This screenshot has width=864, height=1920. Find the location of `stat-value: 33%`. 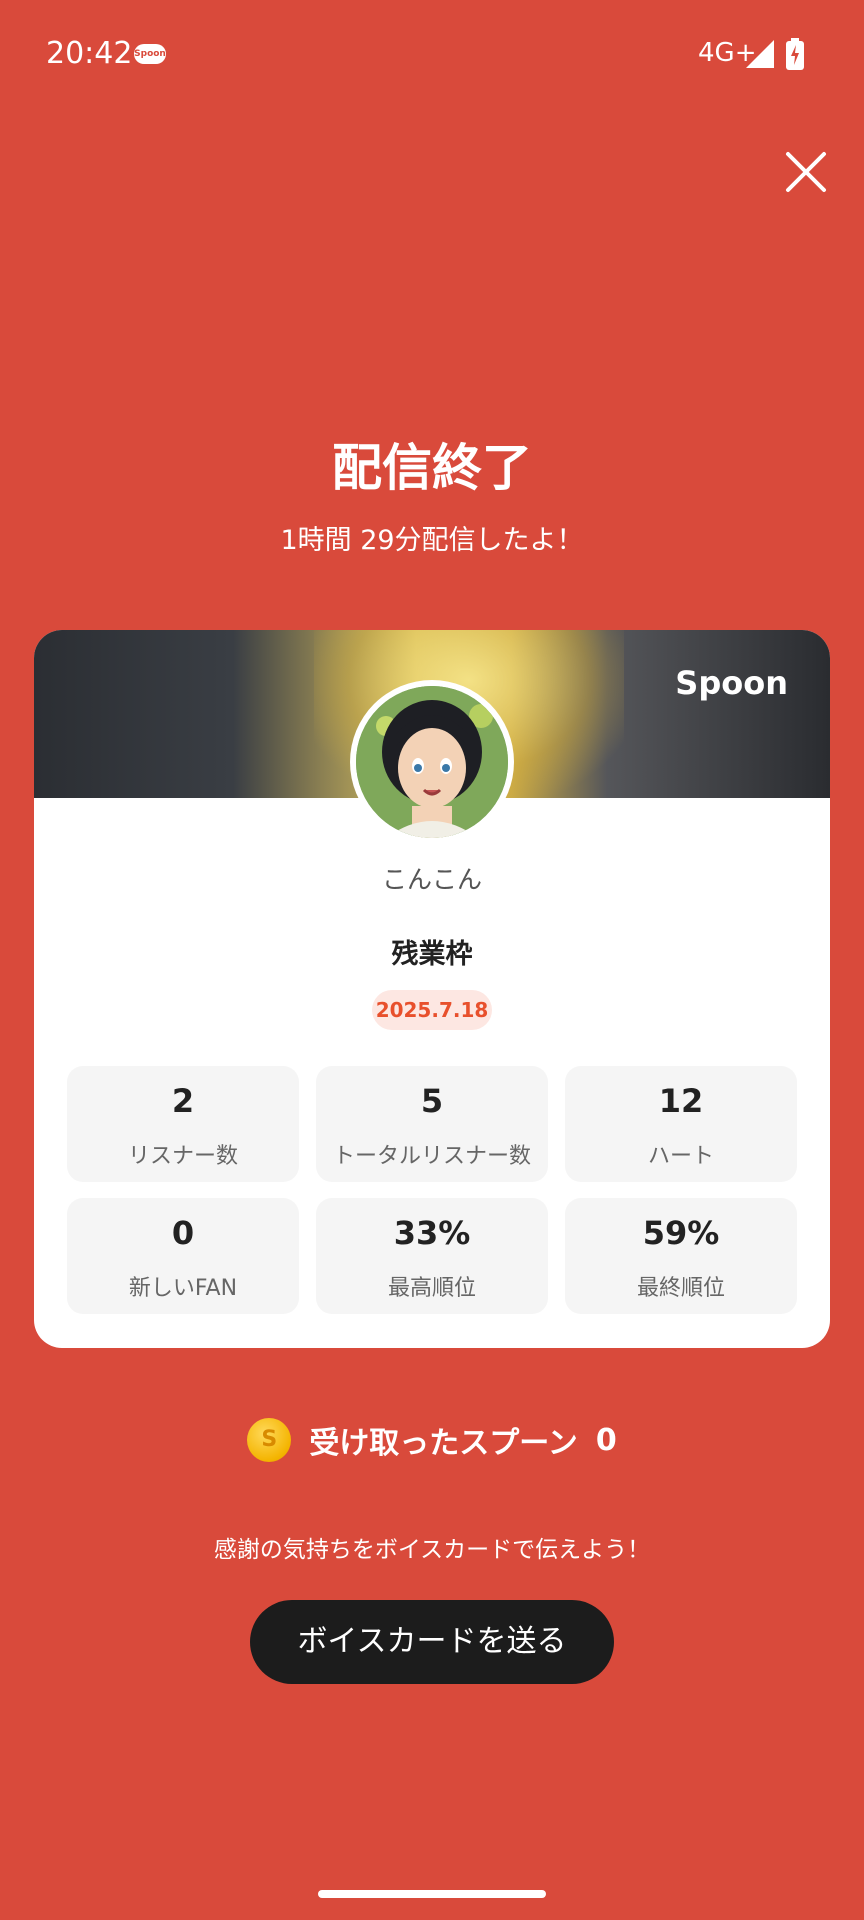

stat-value: 33% is located at coordinates (432, 1233).